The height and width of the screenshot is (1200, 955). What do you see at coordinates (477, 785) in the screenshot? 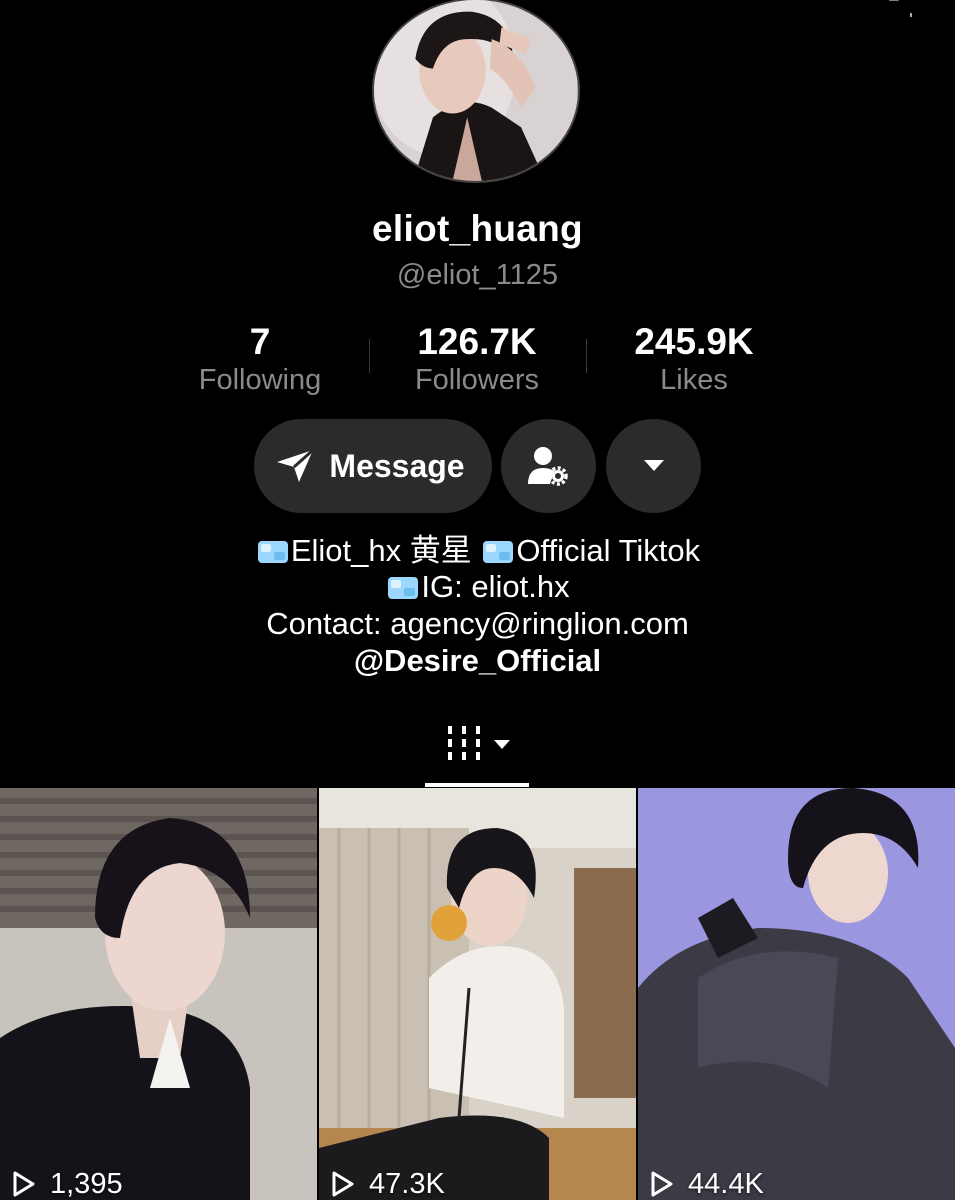
I see `tab-active-indicator` at bounding box center [477, 785].